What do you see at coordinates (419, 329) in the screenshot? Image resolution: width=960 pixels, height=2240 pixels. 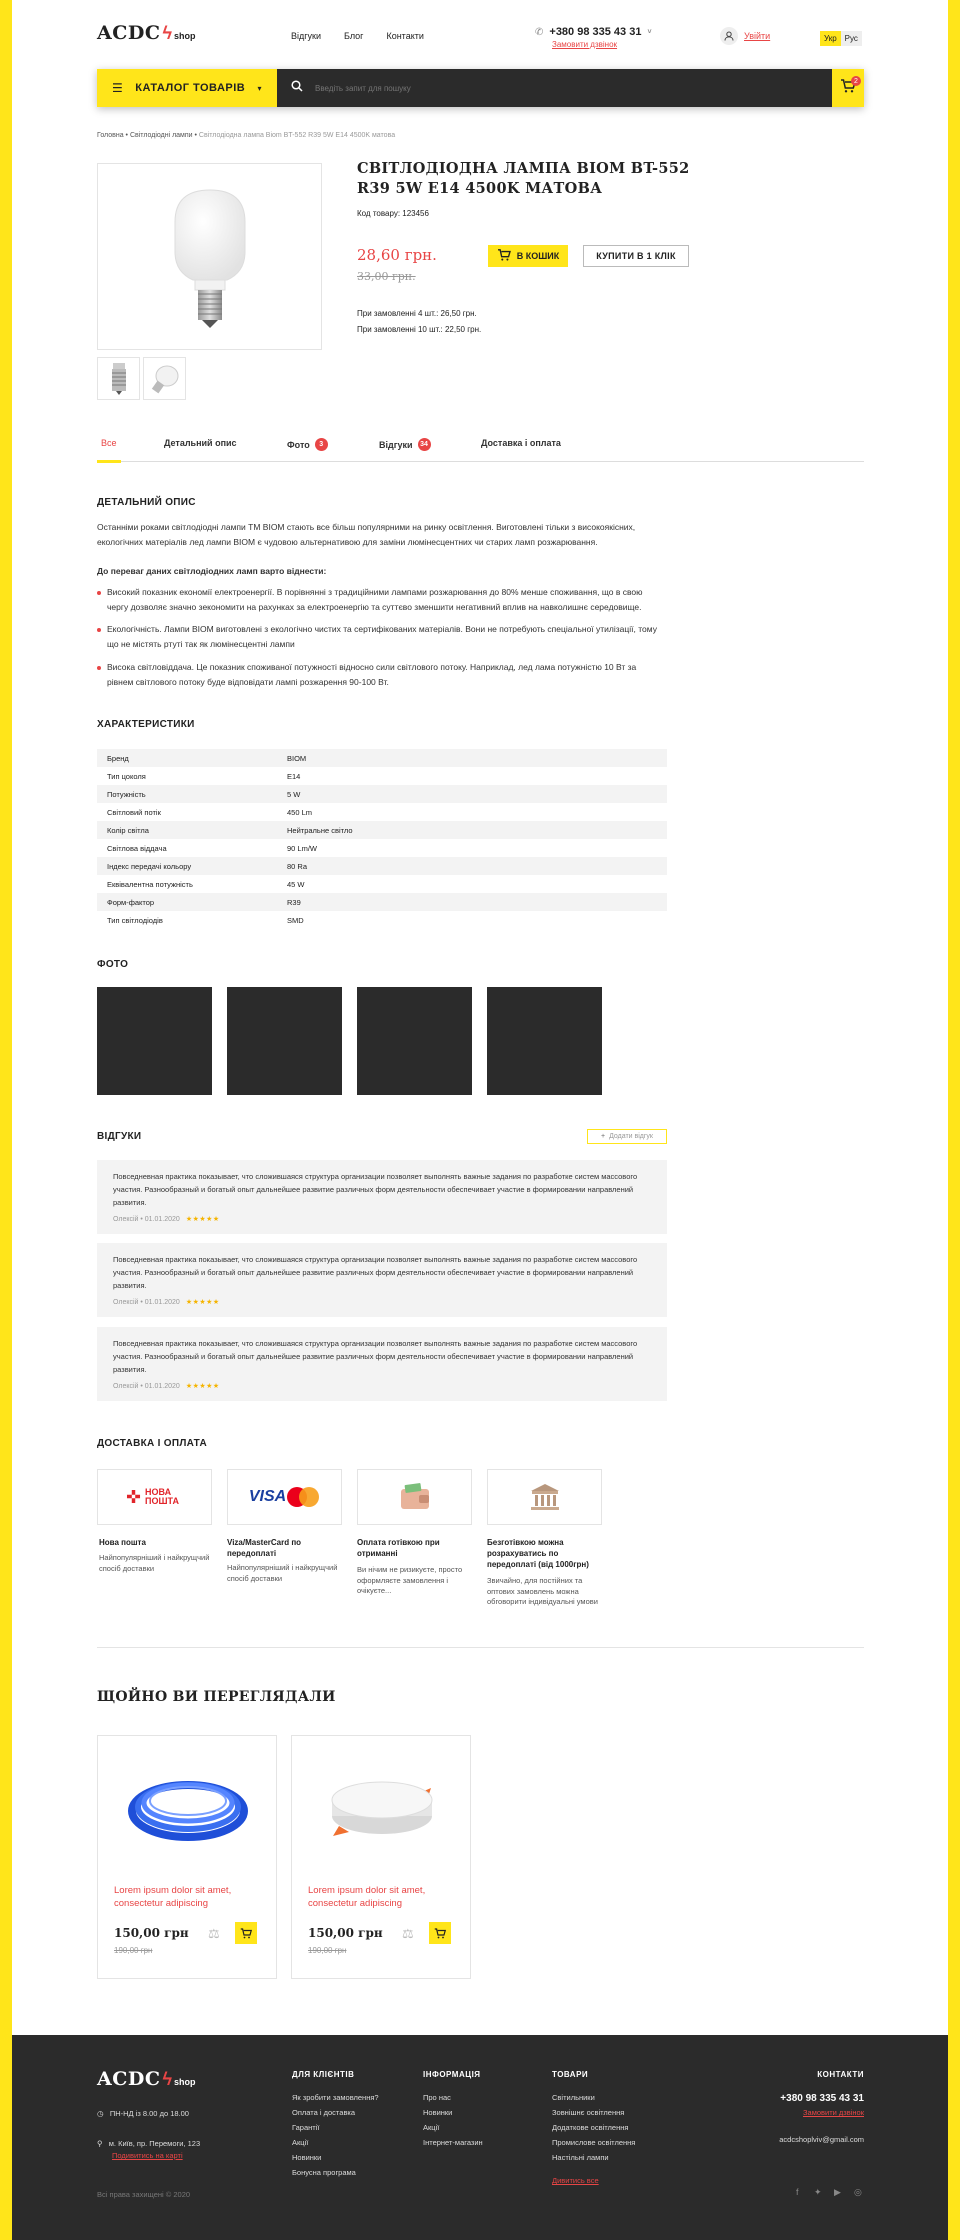 I see `bulk-price: При замовленні 10 шт.: 22,50 грн.` at bounding box center [419, 329].